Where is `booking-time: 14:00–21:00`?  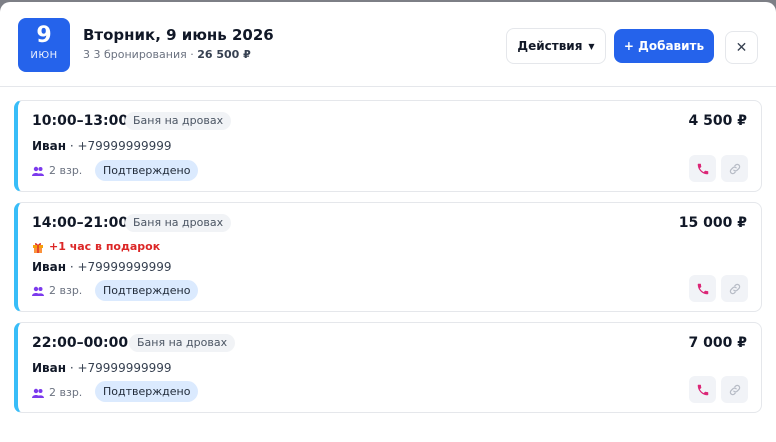
booking-time: 14:00–21:00 is located at coordinates (80, 223).